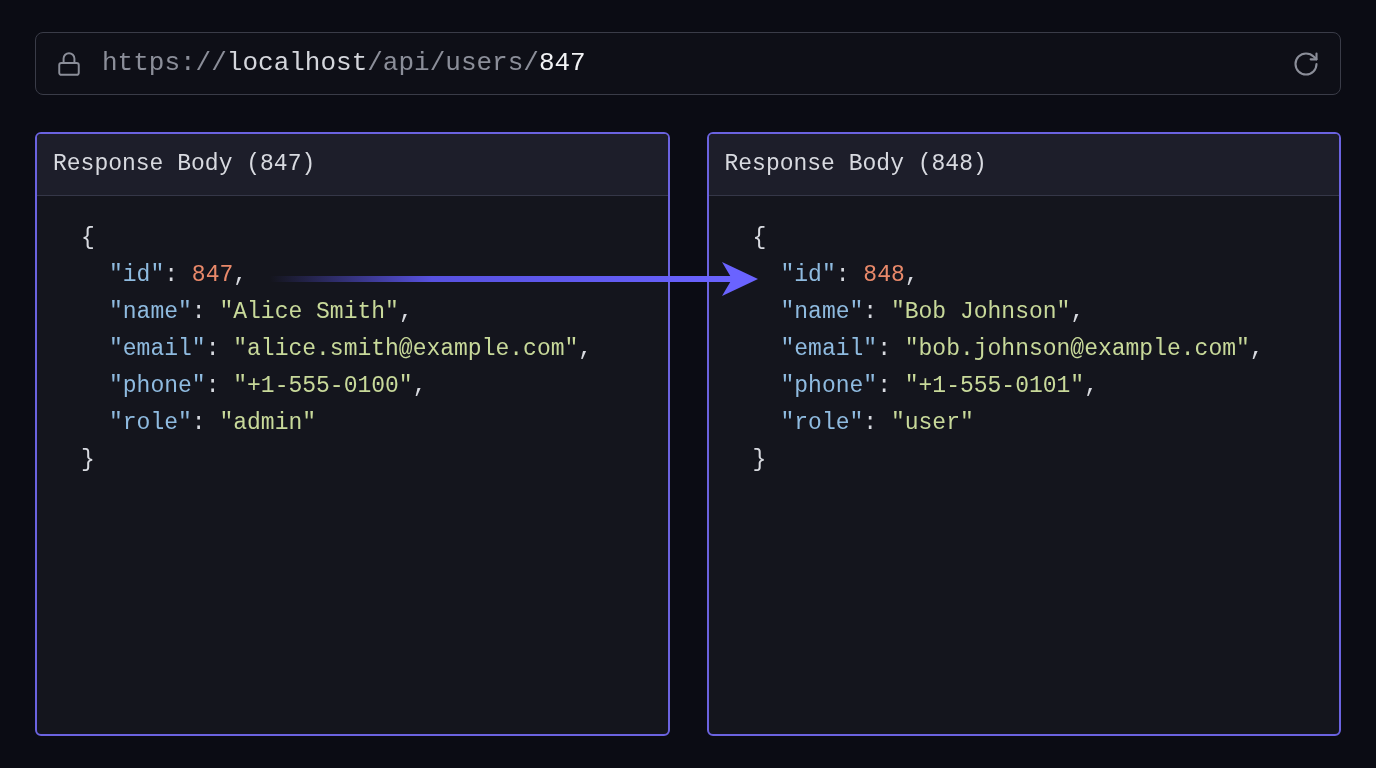 The height and width of the screenshot is (768, 1376). Describe the element at coordinates (344, 63) in the screenshot. I see `url-text: https://localhost/api/users/847` at that location.